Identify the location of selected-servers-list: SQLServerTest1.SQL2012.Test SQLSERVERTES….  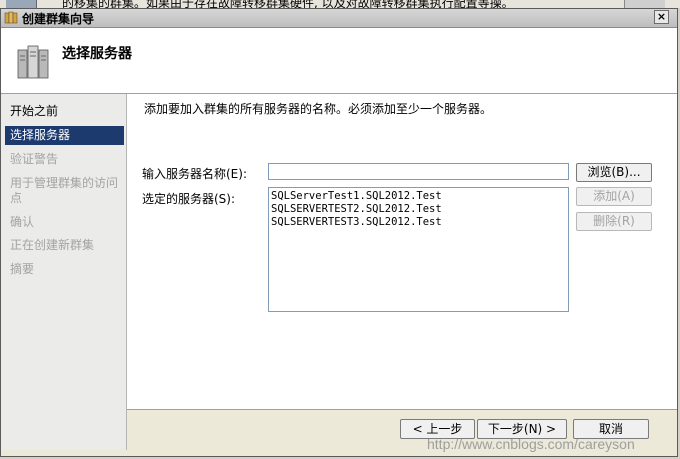
(418, 249).